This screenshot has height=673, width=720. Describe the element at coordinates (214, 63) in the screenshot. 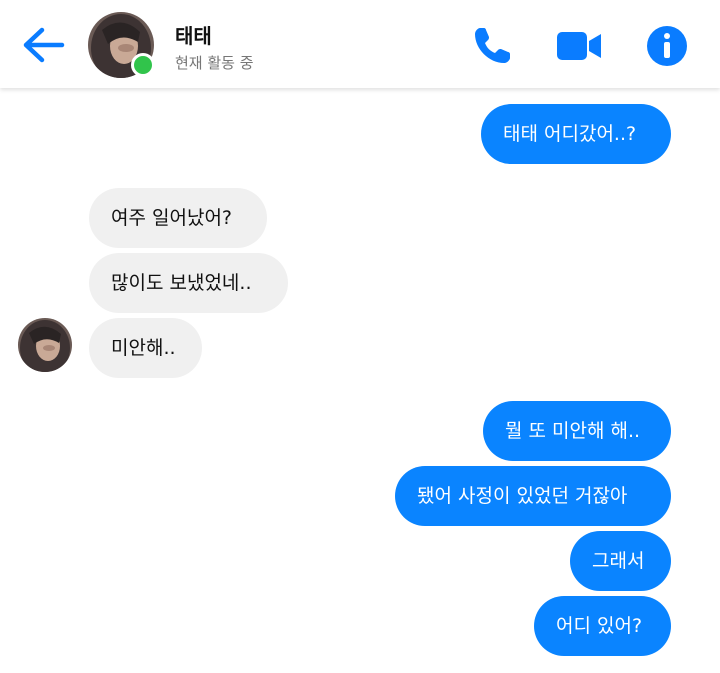

I see `contact-status: 현재 활동 중` at that location.